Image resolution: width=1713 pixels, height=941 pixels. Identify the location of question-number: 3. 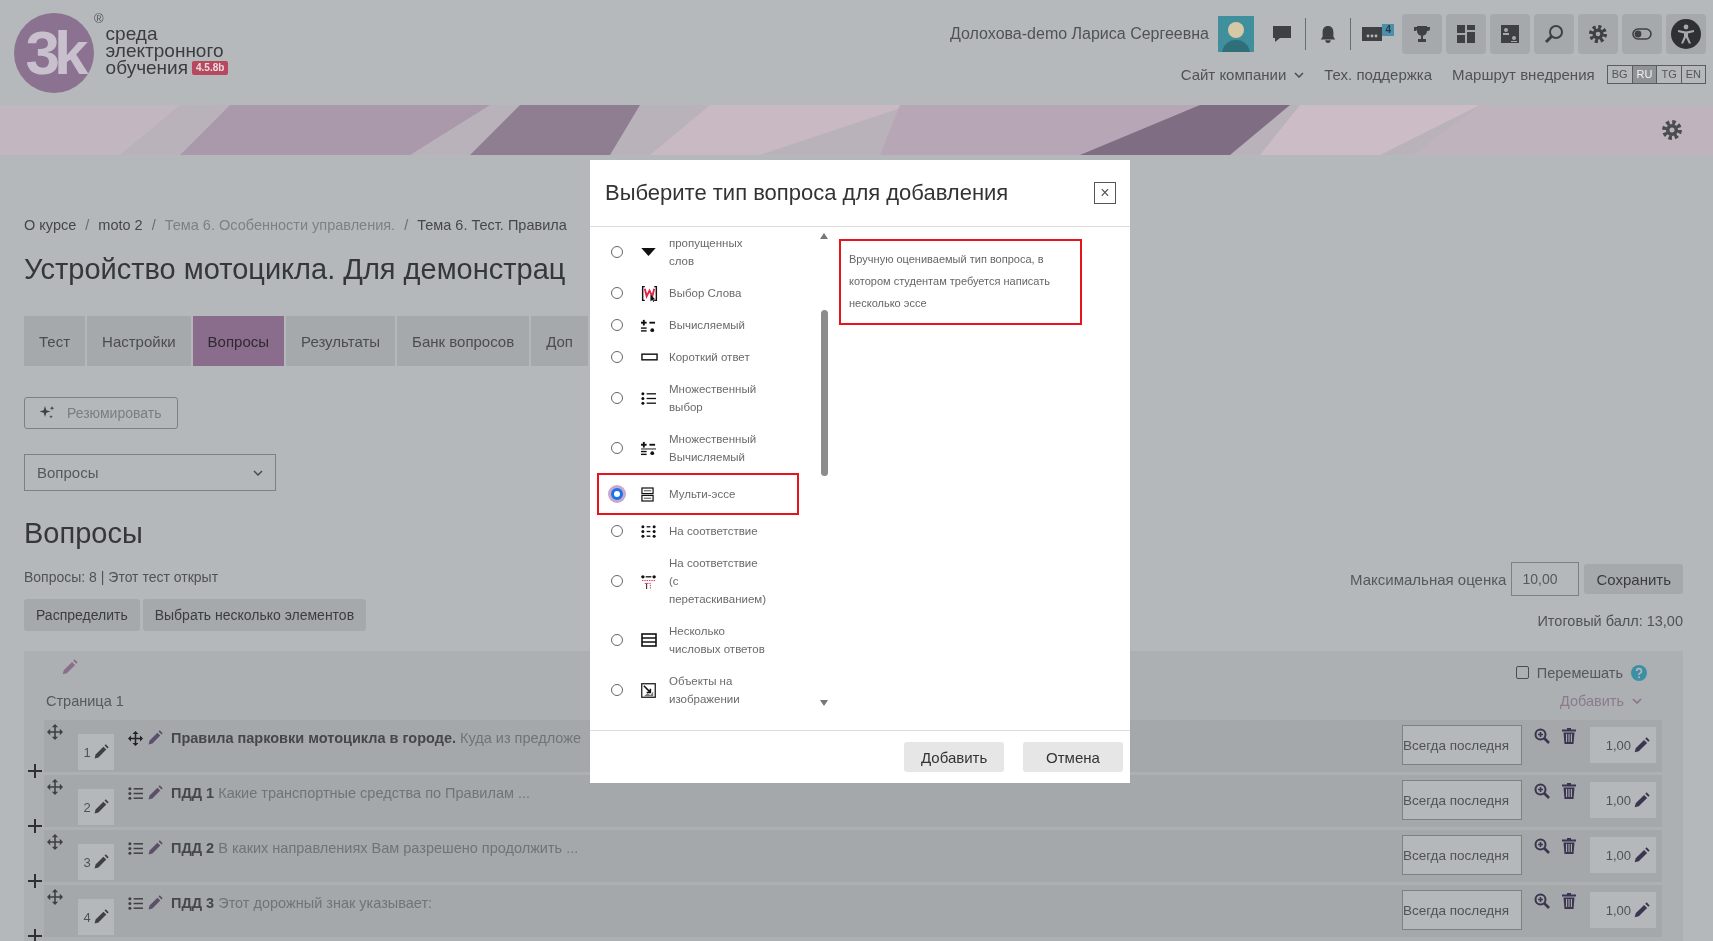
(96, 862).